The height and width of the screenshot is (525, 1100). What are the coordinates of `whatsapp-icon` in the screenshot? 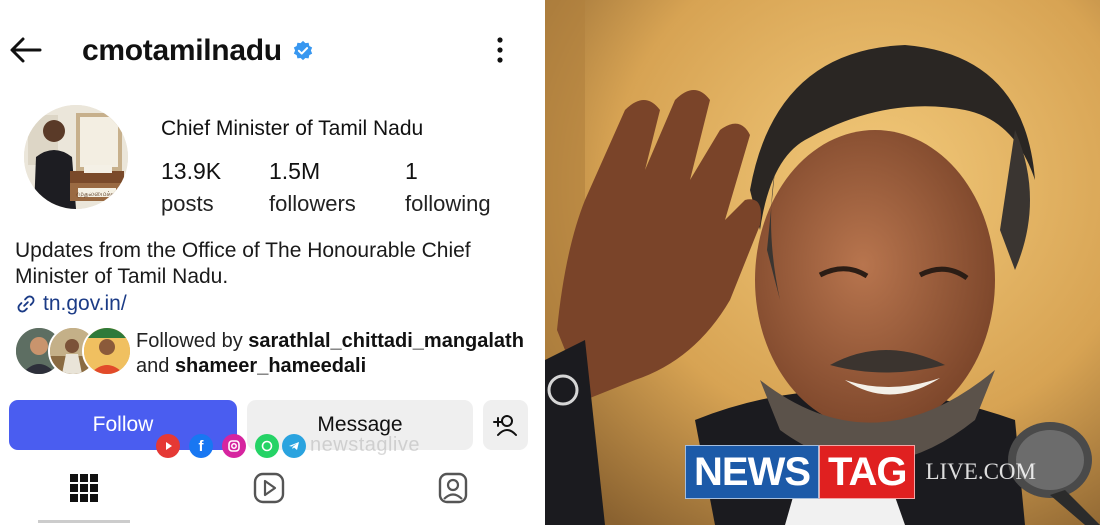 It's located at (267, 446).